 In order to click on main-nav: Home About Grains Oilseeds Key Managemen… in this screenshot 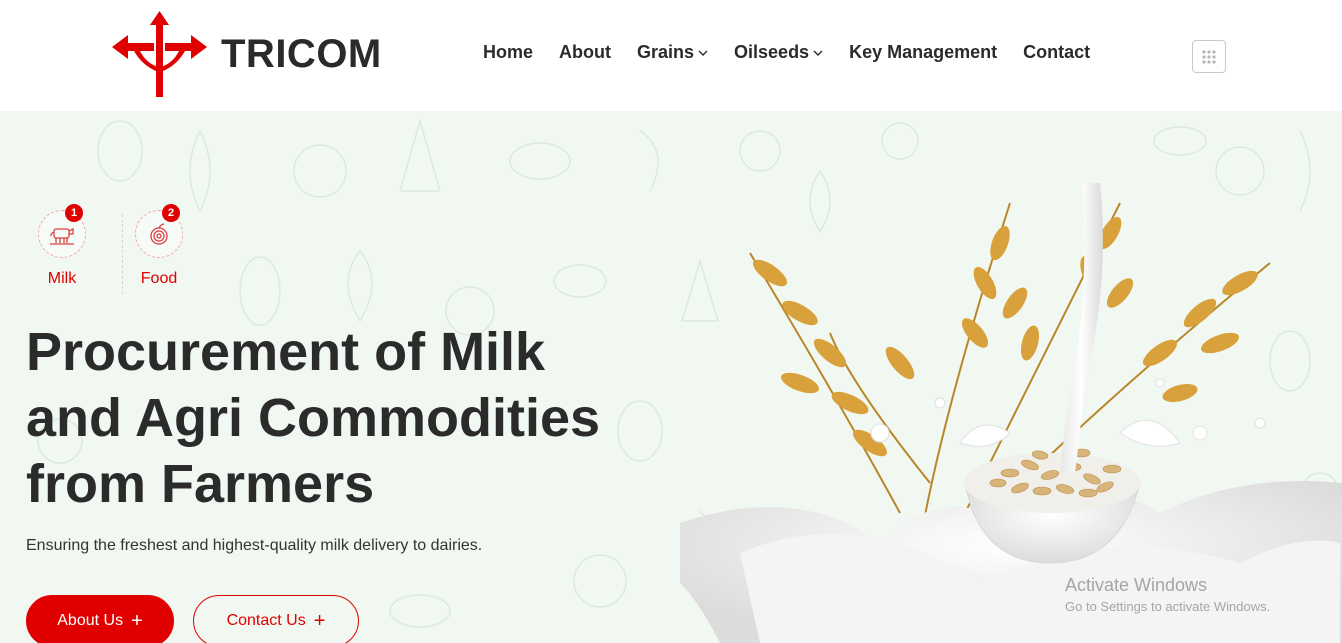, I will do `click(799, 52)`.